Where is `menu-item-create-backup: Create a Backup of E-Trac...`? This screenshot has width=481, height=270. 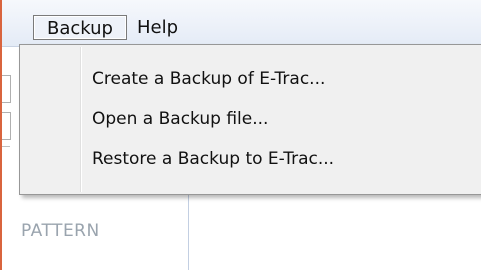 menu-item-create-backup: Create a Backup of E-Trac... is located at coordinates (208, 79).